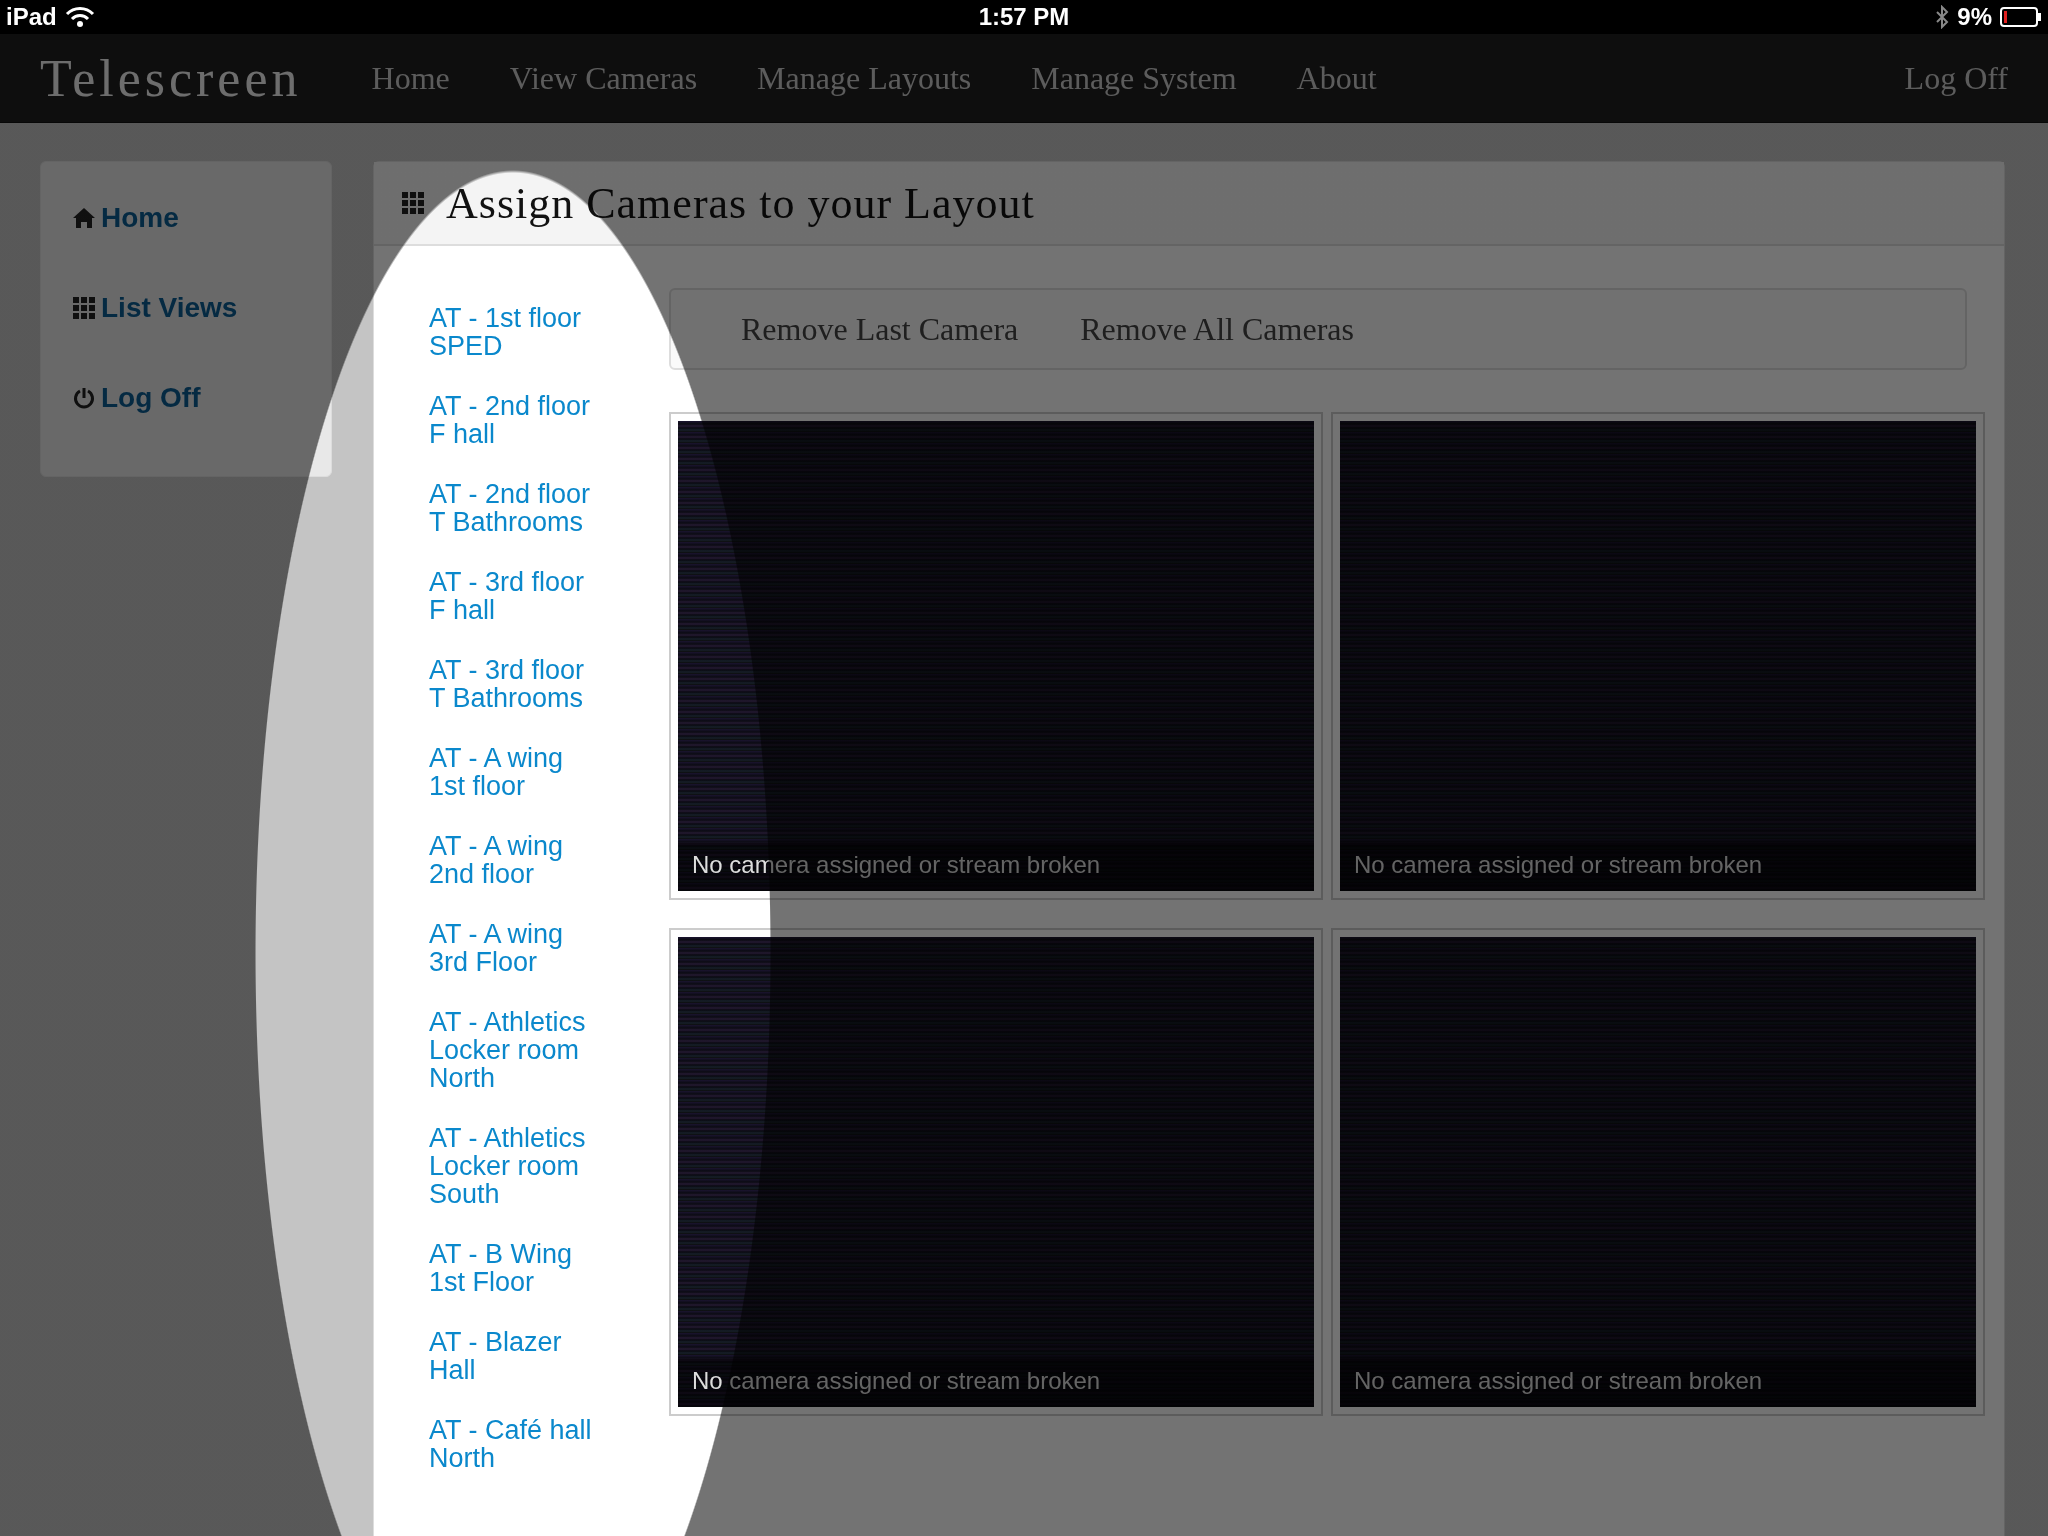 This screenshot has height=1536, width=2048. I want to click on camera-link: AT - 1st floor SPED, so click(514, 332).